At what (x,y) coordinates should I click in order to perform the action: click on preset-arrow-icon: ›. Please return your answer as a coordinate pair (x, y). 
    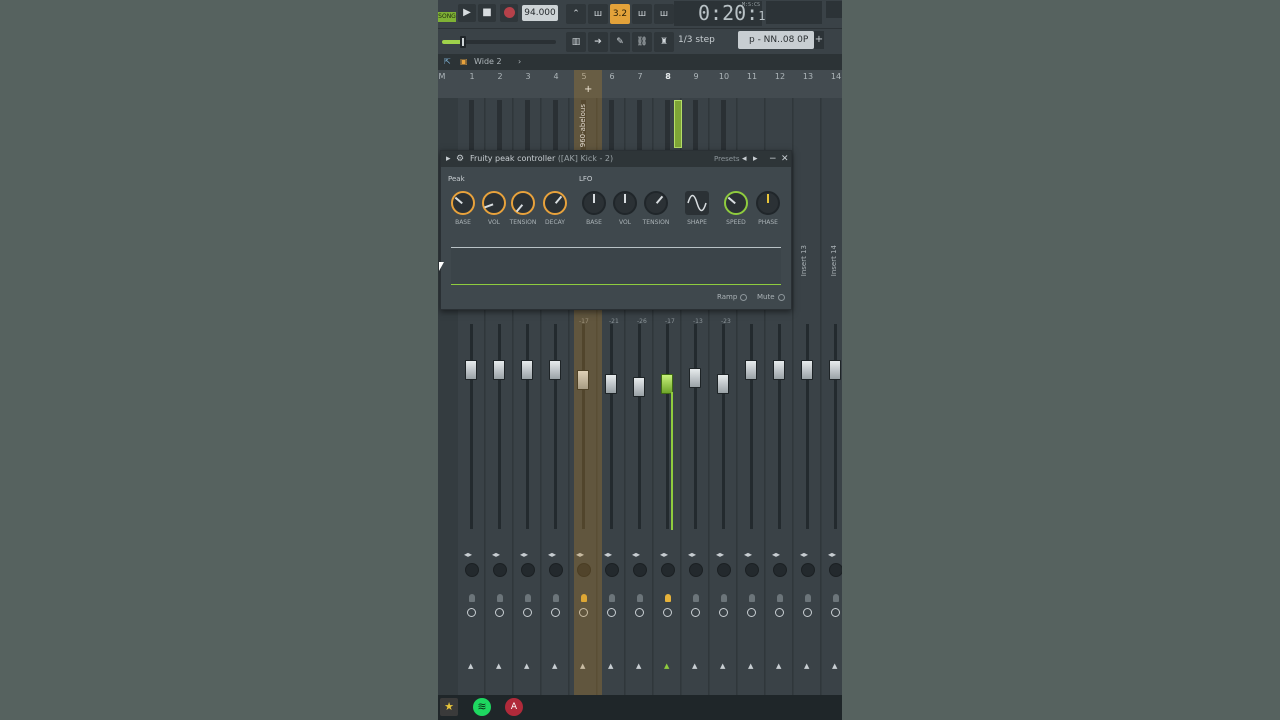
    Looking at the image, I should click on (519, 62).